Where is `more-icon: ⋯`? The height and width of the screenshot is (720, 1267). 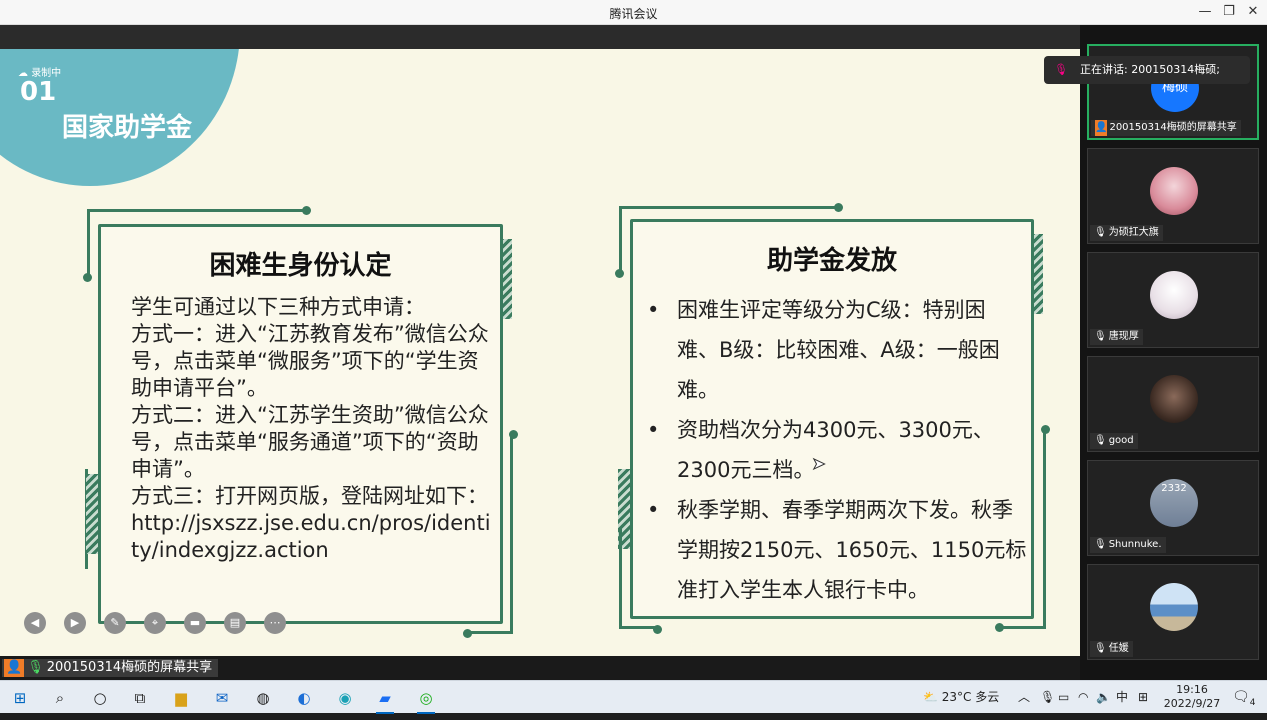
more-icon: ⋯ is located at coordinates (275, 623).